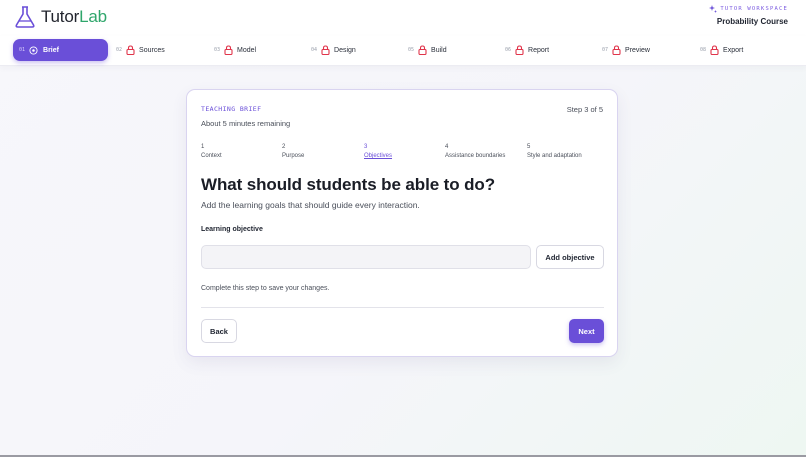 The height and width of the screenshot is (457, 806). Describe the element at coordinates (637, 50) in the screenshot. I see `nav-item-label: Preview` at that location.